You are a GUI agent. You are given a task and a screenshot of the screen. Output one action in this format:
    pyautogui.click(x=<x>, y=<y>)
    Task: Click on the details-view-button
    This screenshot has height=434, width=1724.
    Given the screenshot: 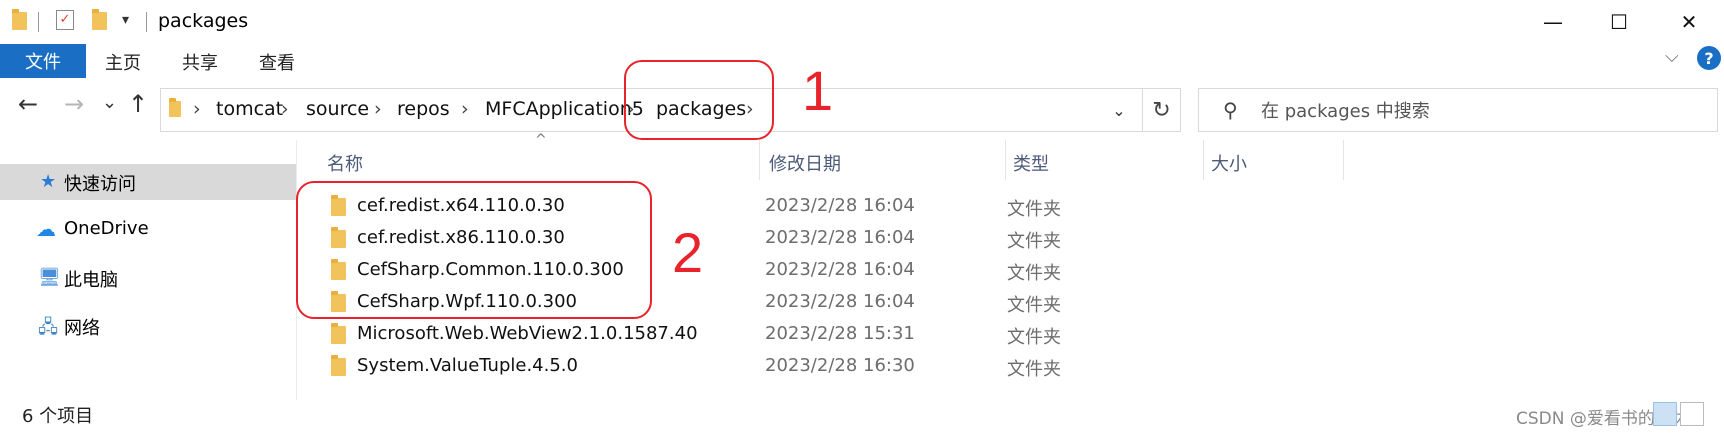 What is the action you would take?
    pyautogui.click(x=1665, y=414)
    